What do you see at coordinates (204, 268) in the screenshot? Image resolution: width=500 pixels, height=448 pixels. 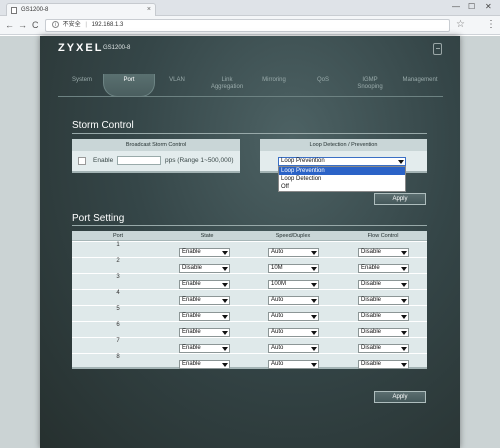 I see `state-select: Disable` at bounding box center [204, 268].